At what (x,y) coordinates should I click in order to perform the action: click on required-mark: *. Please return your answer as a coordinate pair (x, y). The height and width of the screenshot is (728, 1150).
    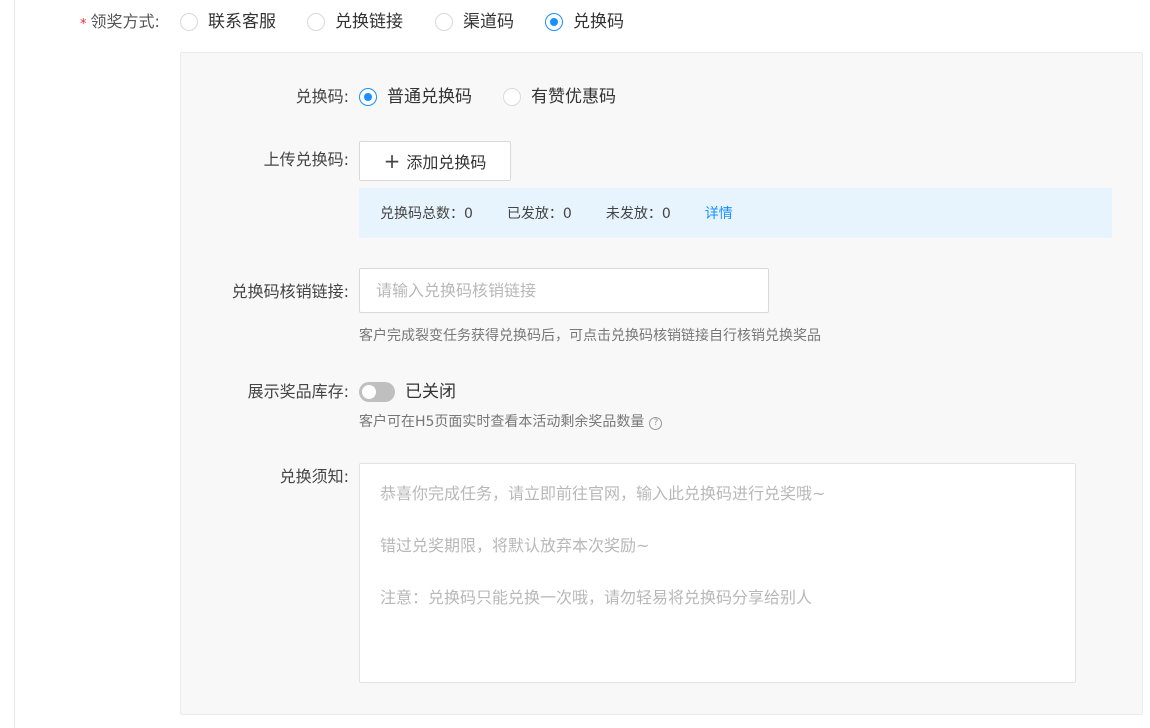
    Looking at the image, I should click on (83, 24).